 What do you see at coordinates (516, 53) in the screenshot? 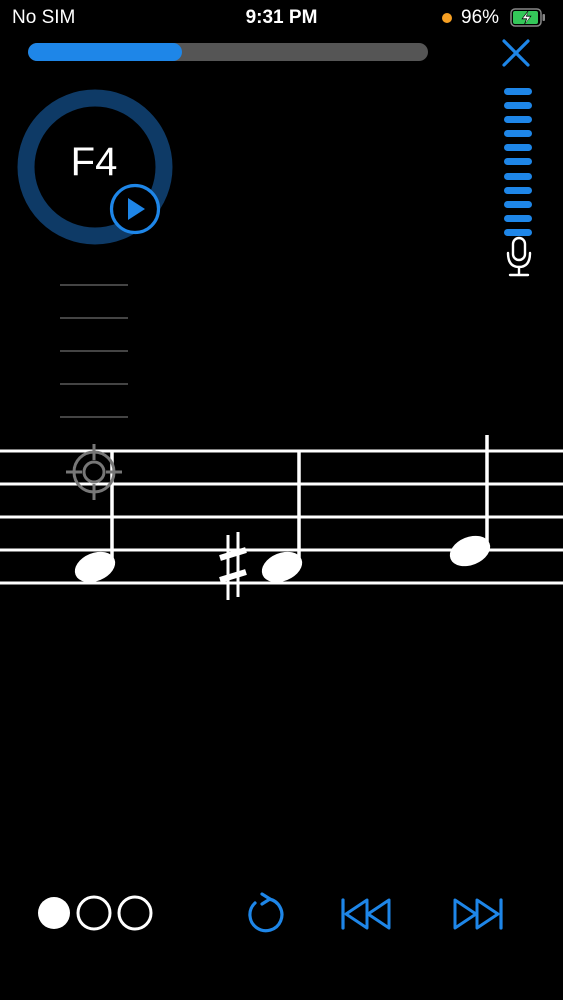
I see `close-icon` at bounding box center [516, 53].